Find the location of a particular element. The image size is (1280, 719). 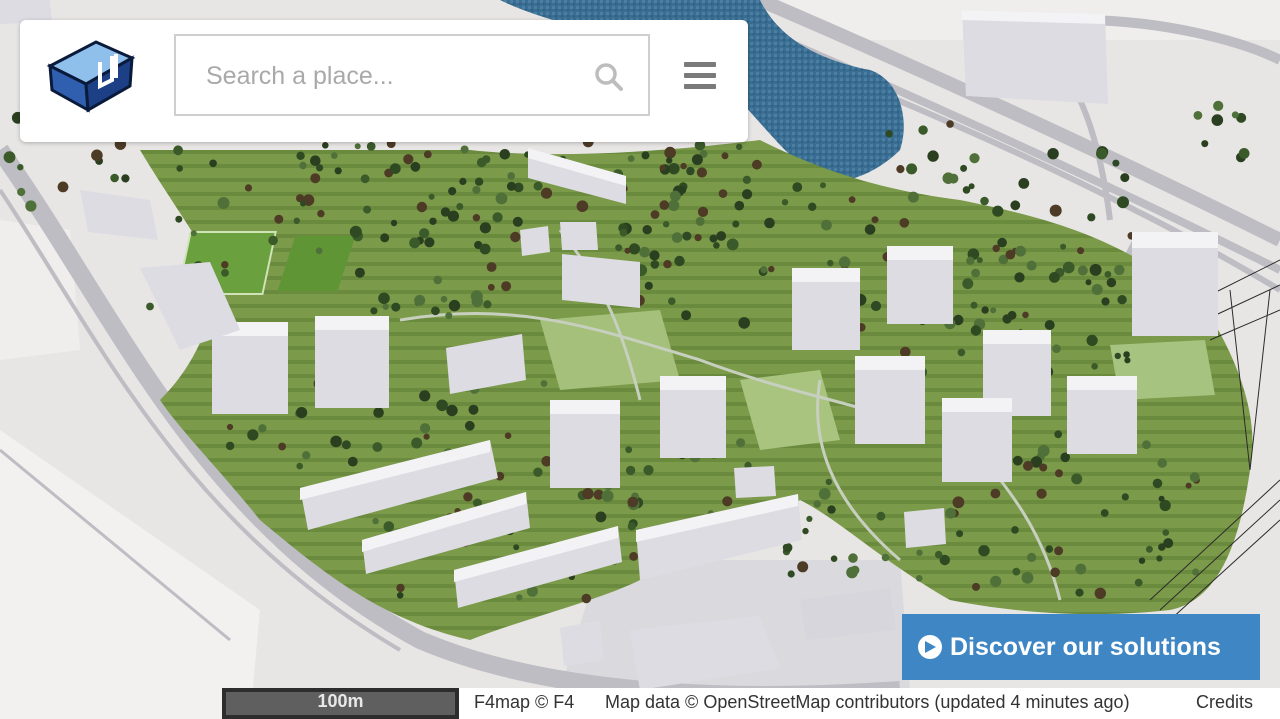

credits-link: Credits is located at coordinates (1224, 702).